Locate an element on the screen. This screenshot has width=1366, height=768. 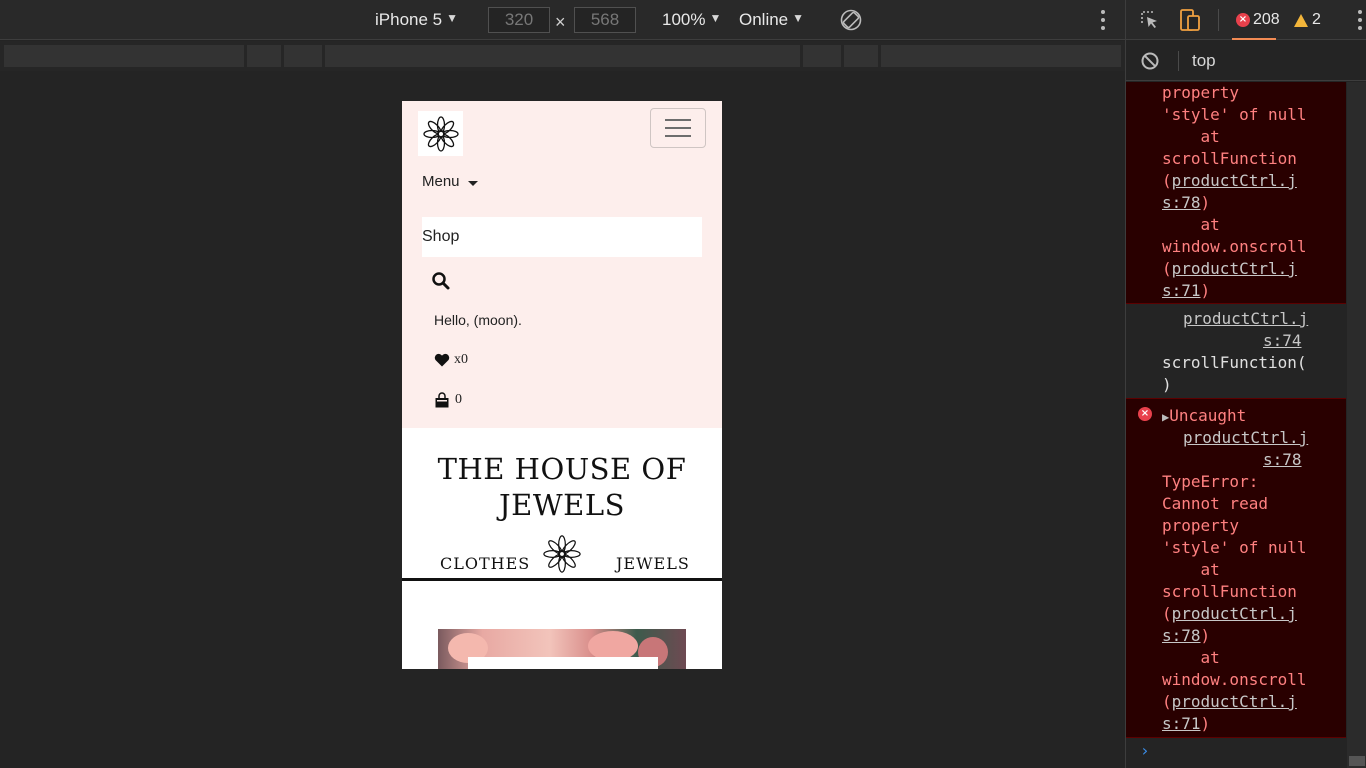
heart-icon is located at coordinates (442, 360).